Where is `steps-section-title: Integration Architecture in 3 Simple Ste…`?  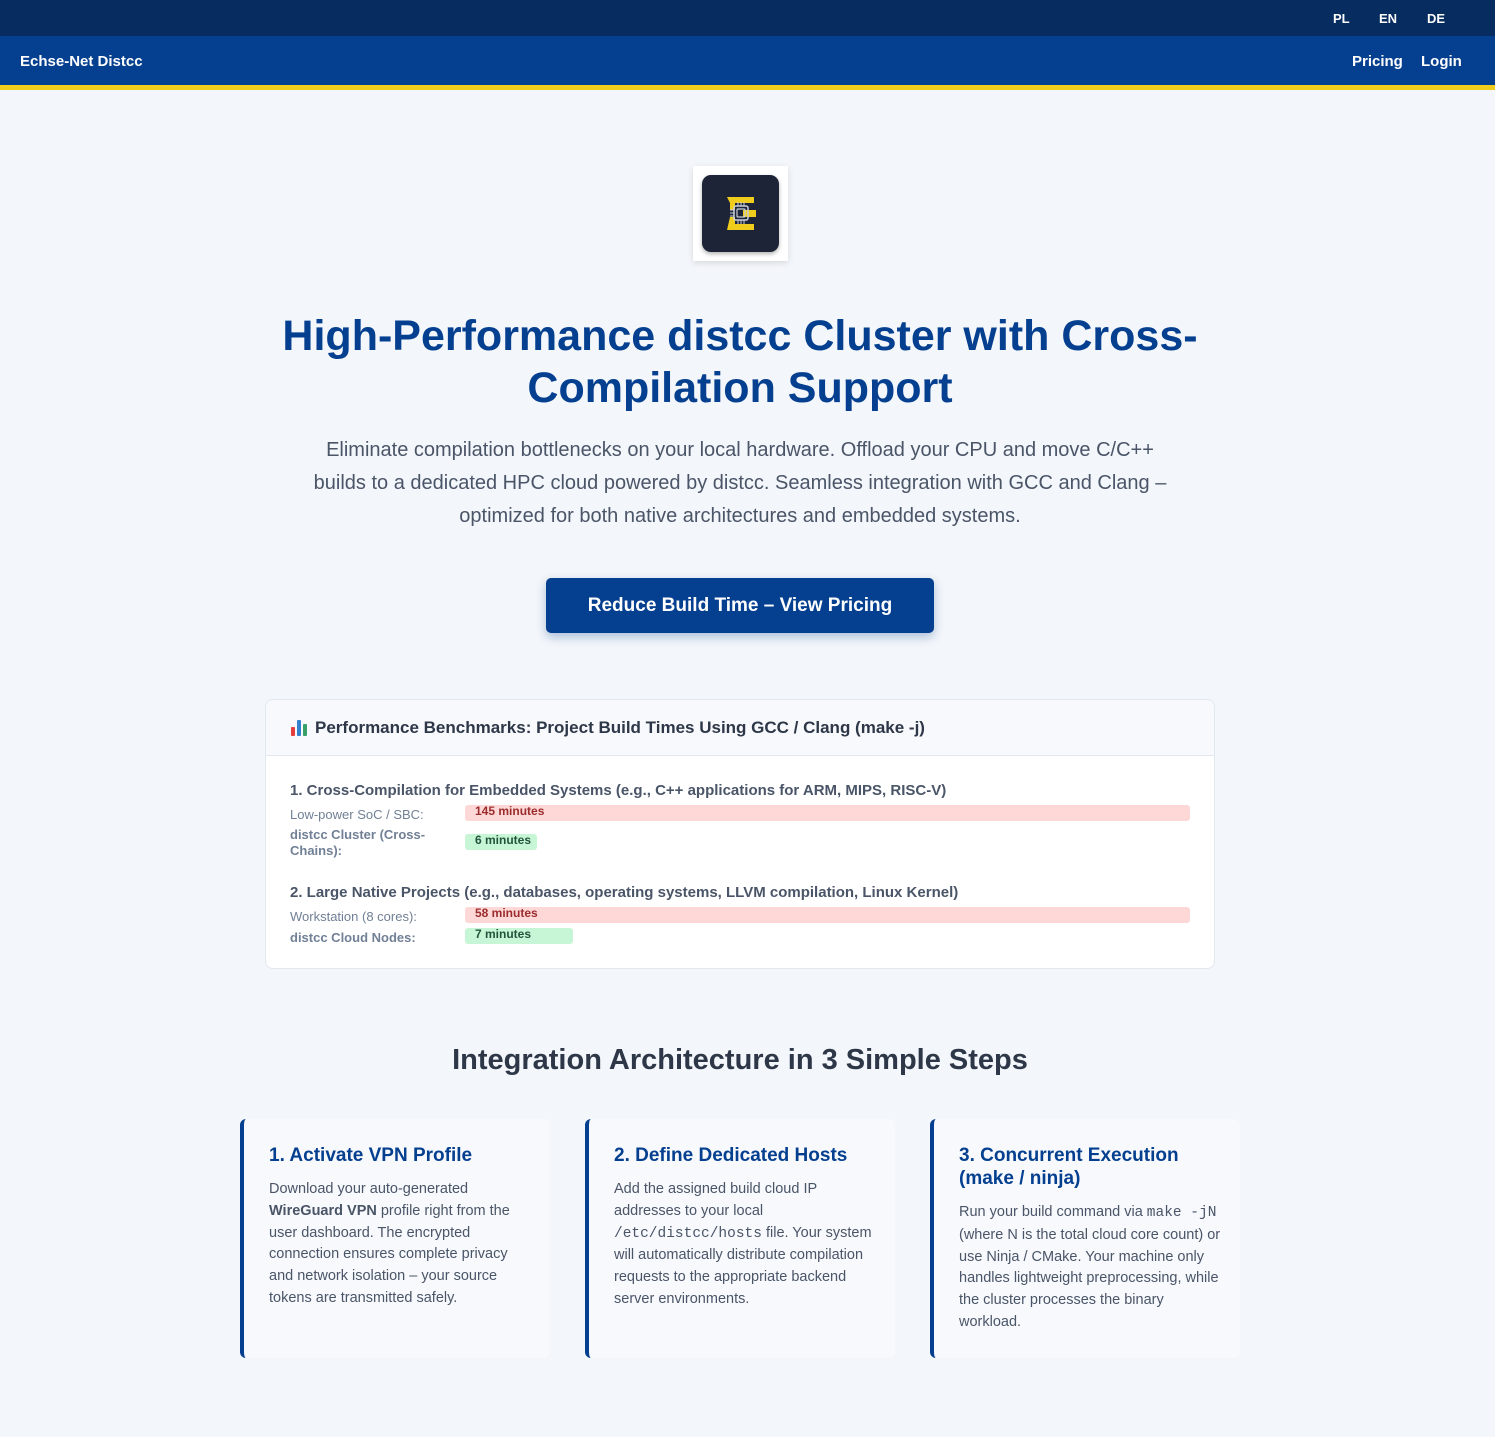 steps-section-title: Integration Architecture in 3 Simple Ste… is located at coordinates (740, 1060).